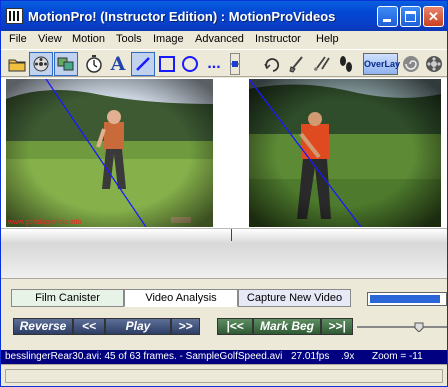  I want to click on reel-icon, so click(434, 64).